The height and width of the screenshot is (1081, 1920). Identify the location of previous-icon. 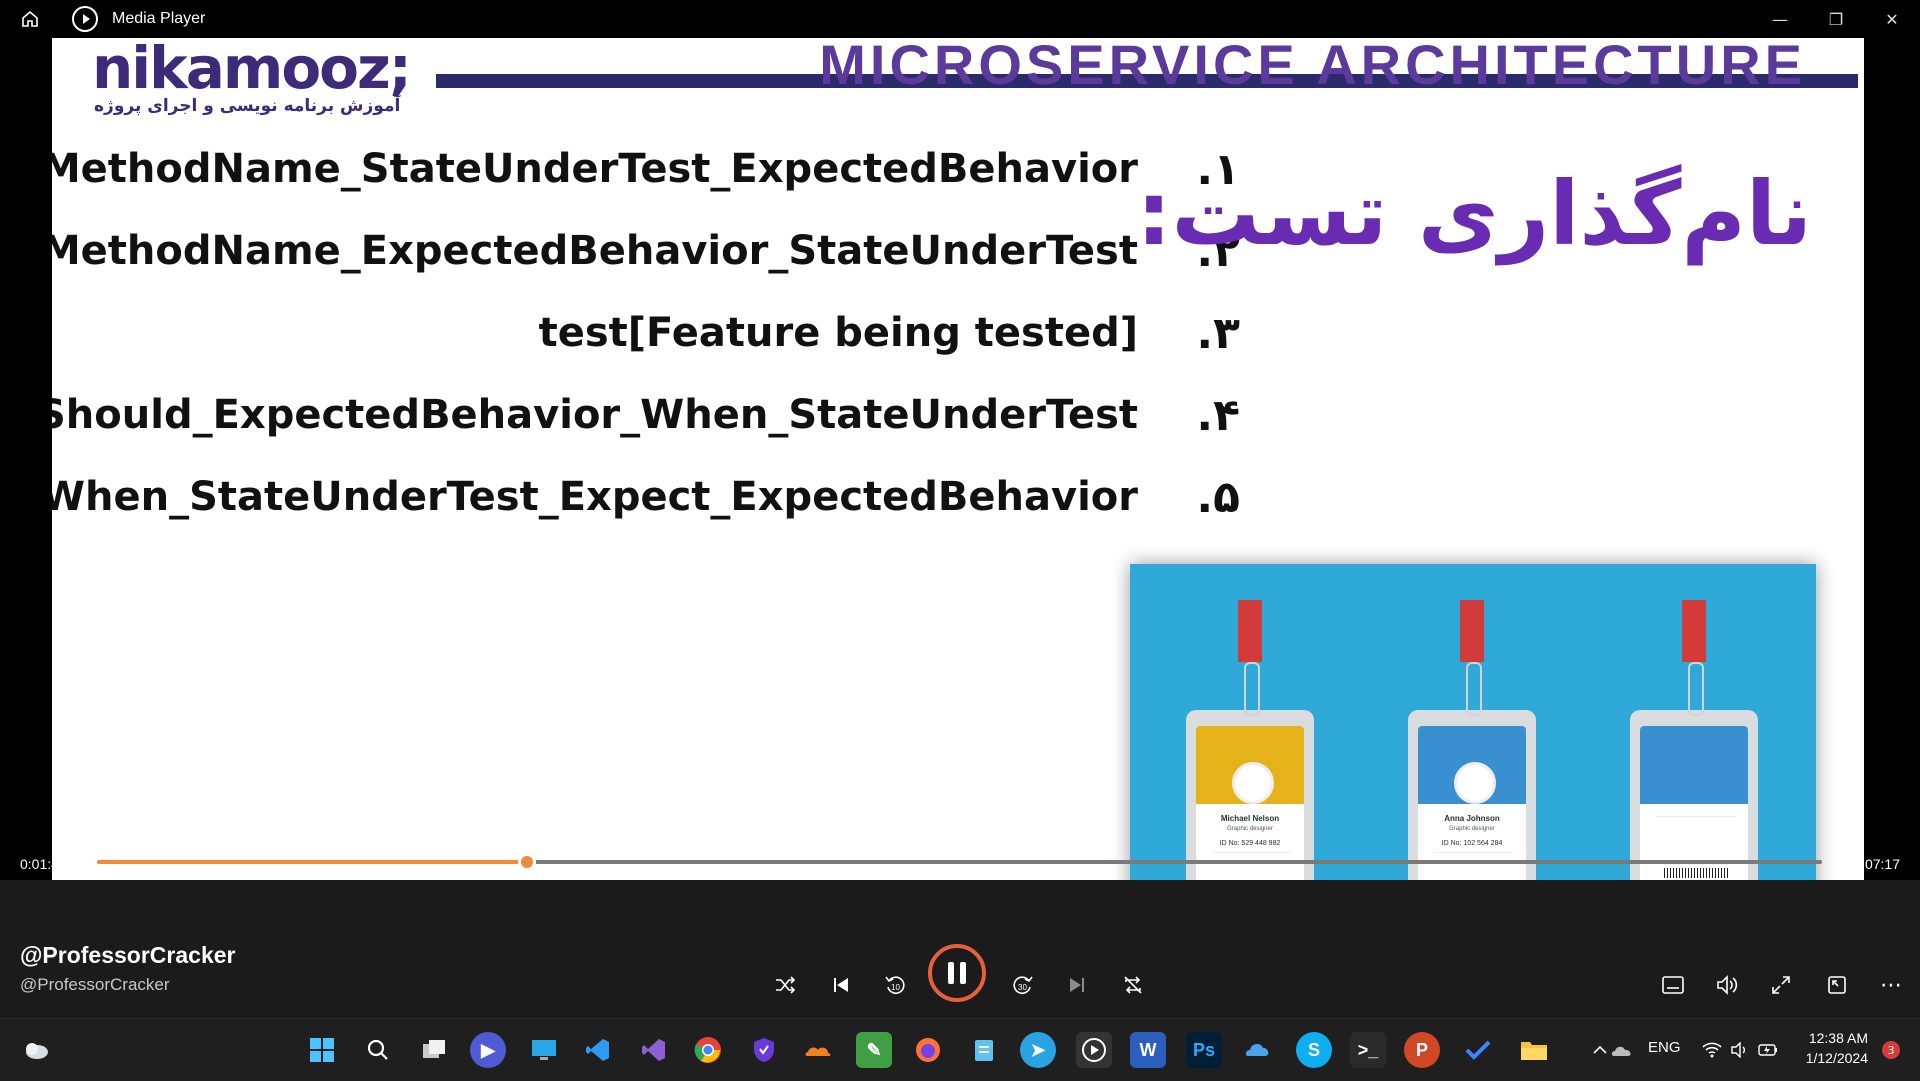
(841, 985).